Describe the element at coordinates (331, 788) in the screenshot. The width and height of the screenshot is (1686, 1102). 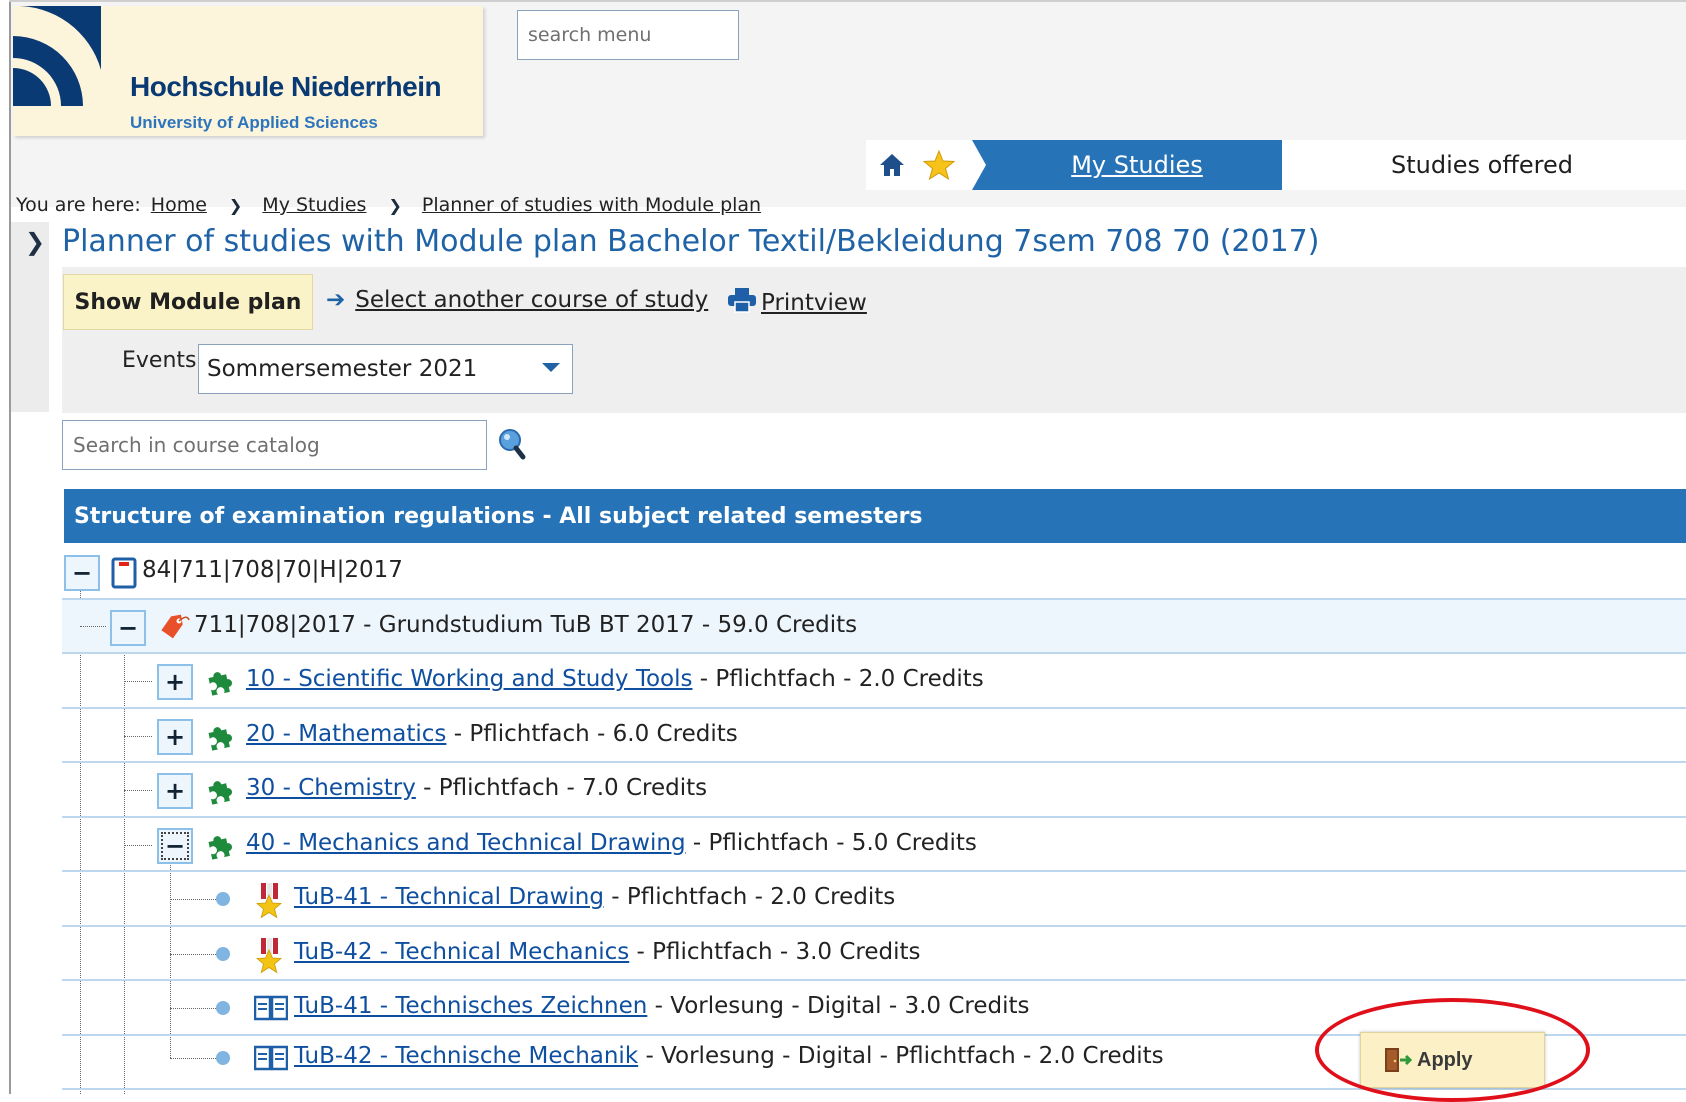
I see `module-link: 30 - Chemistry` at that location.